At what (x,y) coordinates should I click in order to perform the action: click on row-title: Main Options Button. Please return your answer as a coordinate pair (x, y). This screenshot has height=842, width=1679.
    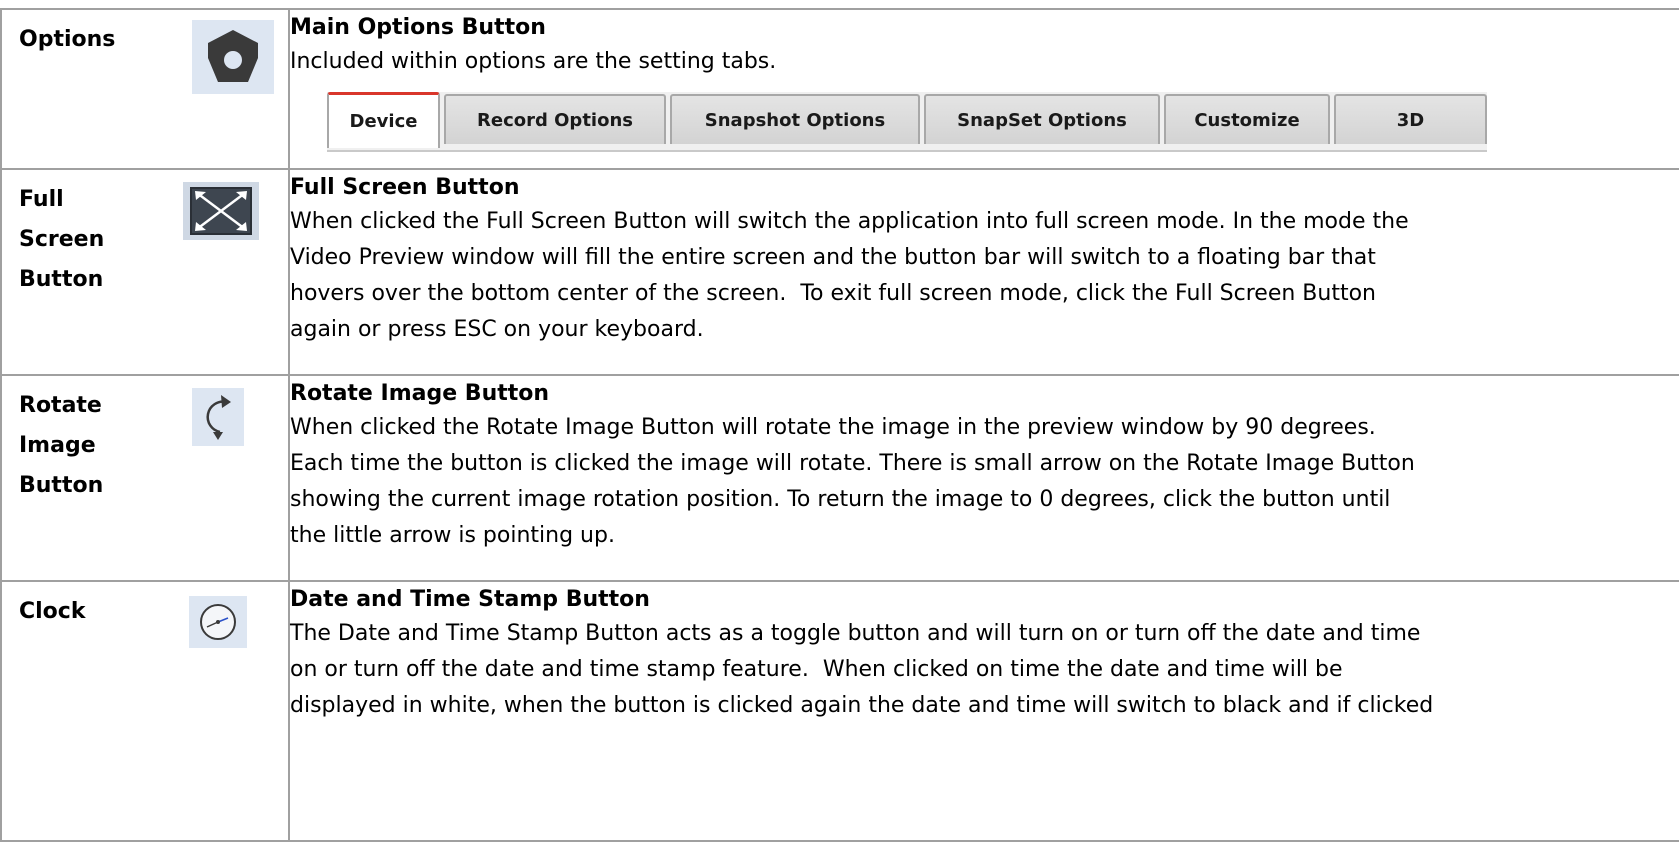
    Looking at the image, I should click on (418, 27).